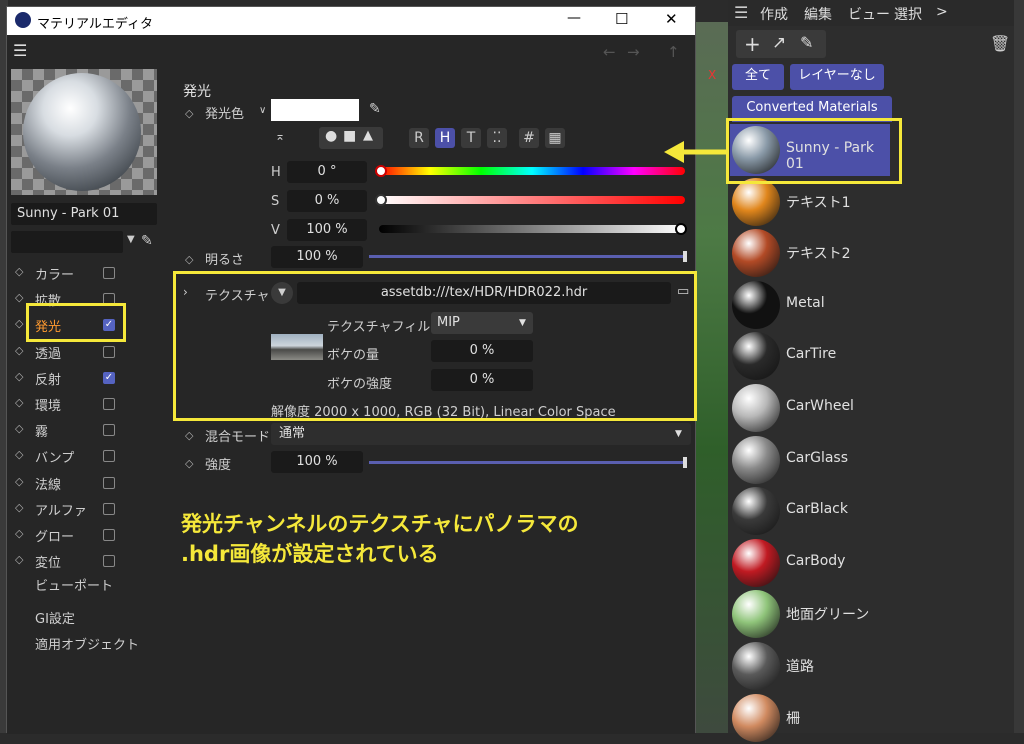 This screenshot has height=744, width=1024. I want to click on menu-edit: 編集, so click(818, 14).